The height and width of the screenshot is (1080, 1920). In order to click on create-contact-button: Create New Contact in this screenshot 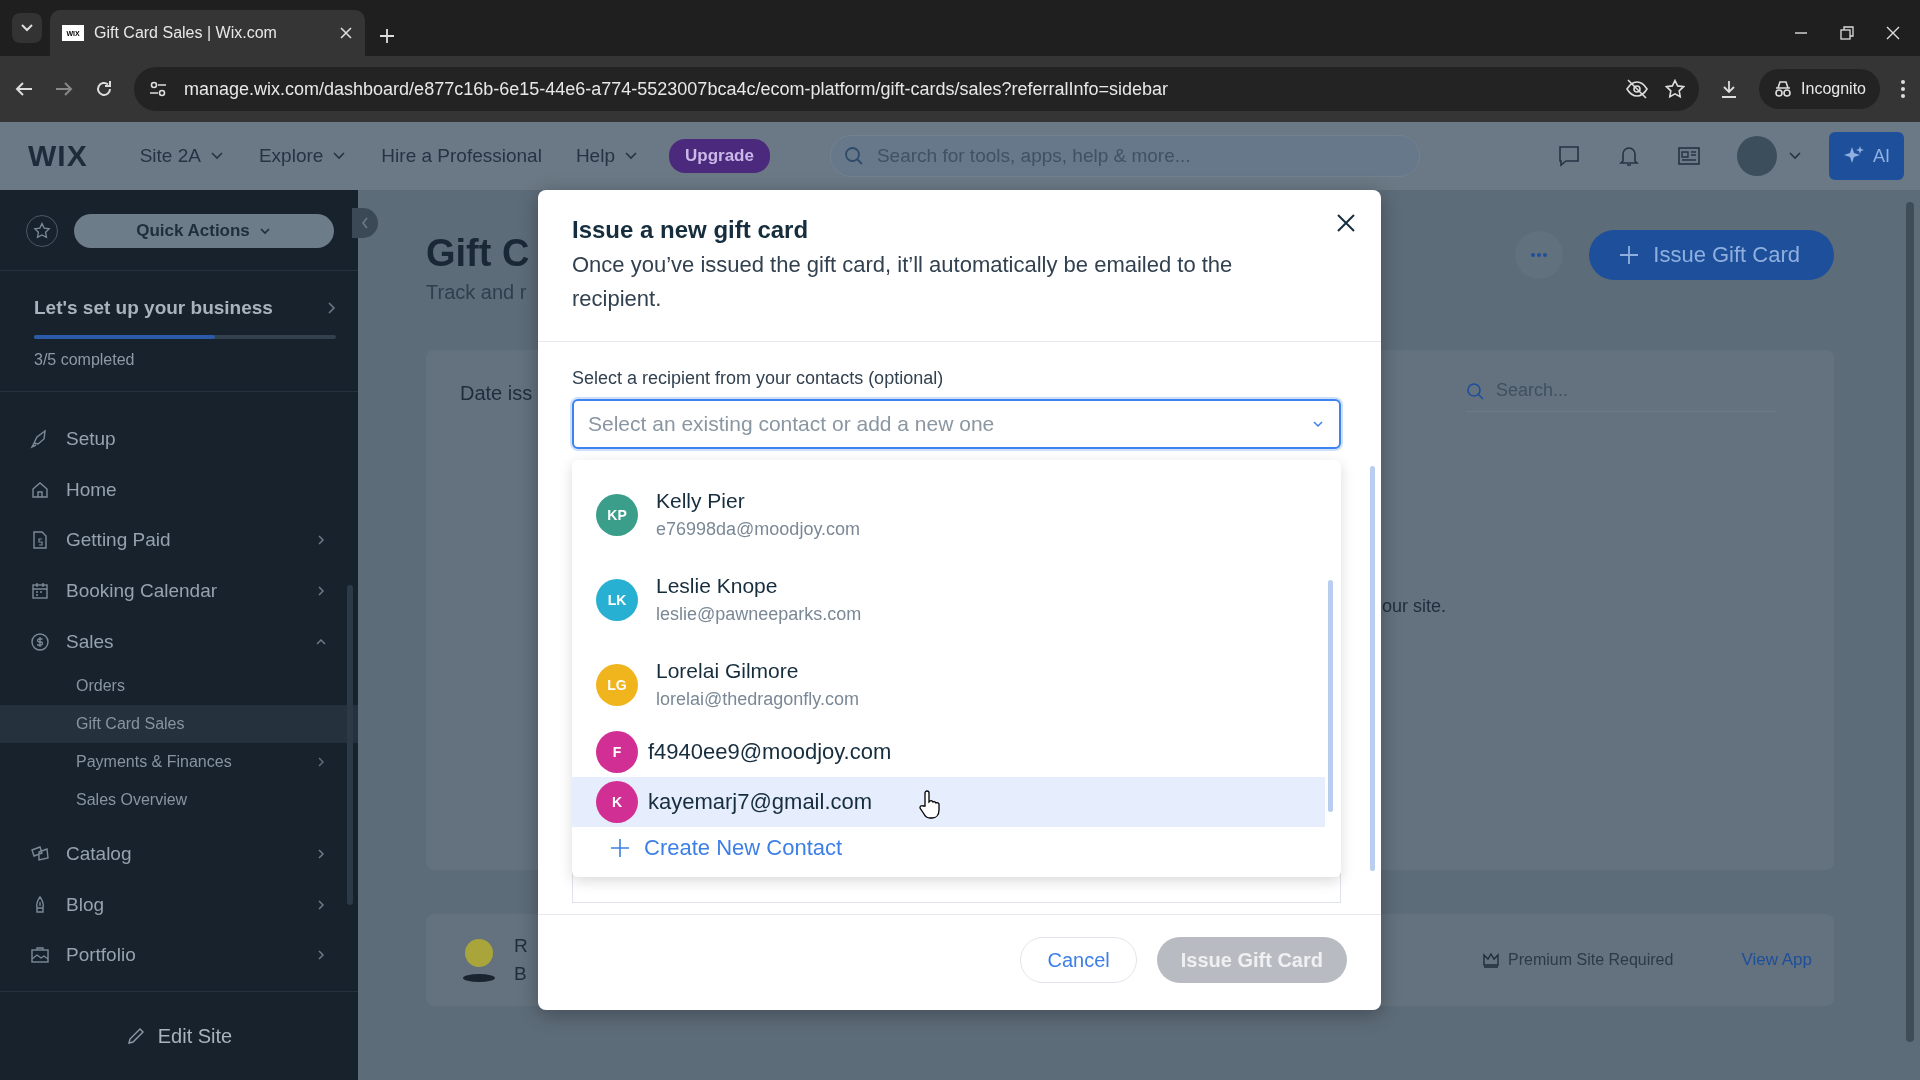, I will do `click(707, 844)`.